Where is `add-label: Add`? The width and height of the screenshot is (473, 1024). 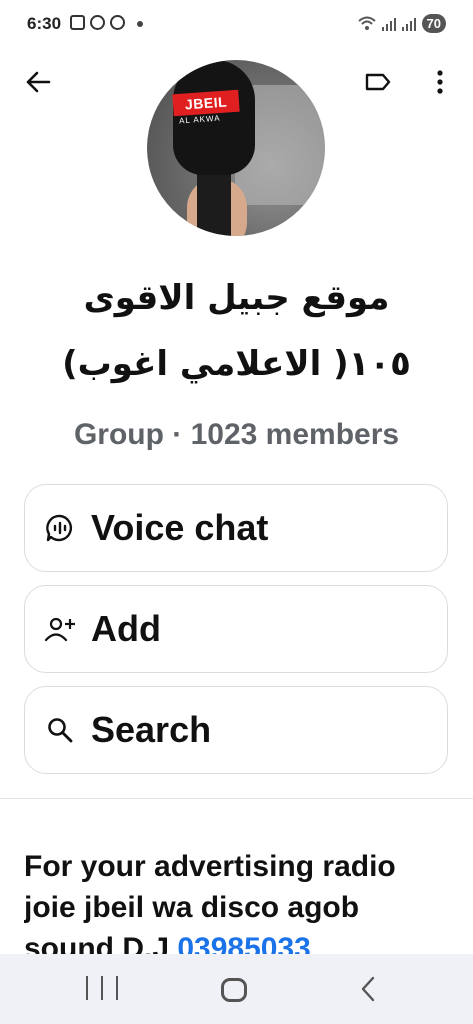 add-label: Add is located at coordinates (126, 628).